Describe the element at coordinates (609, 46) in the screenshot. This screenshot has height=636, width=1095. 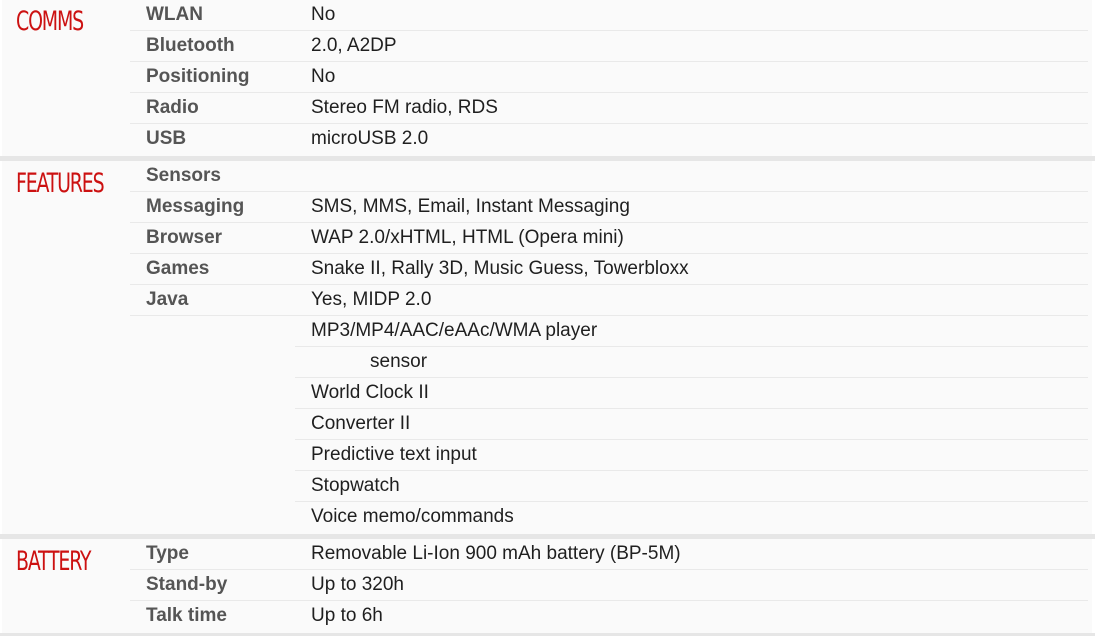
I see `spec-row-bluetooth: Bluetooth 2.0, A2DP` at that location.